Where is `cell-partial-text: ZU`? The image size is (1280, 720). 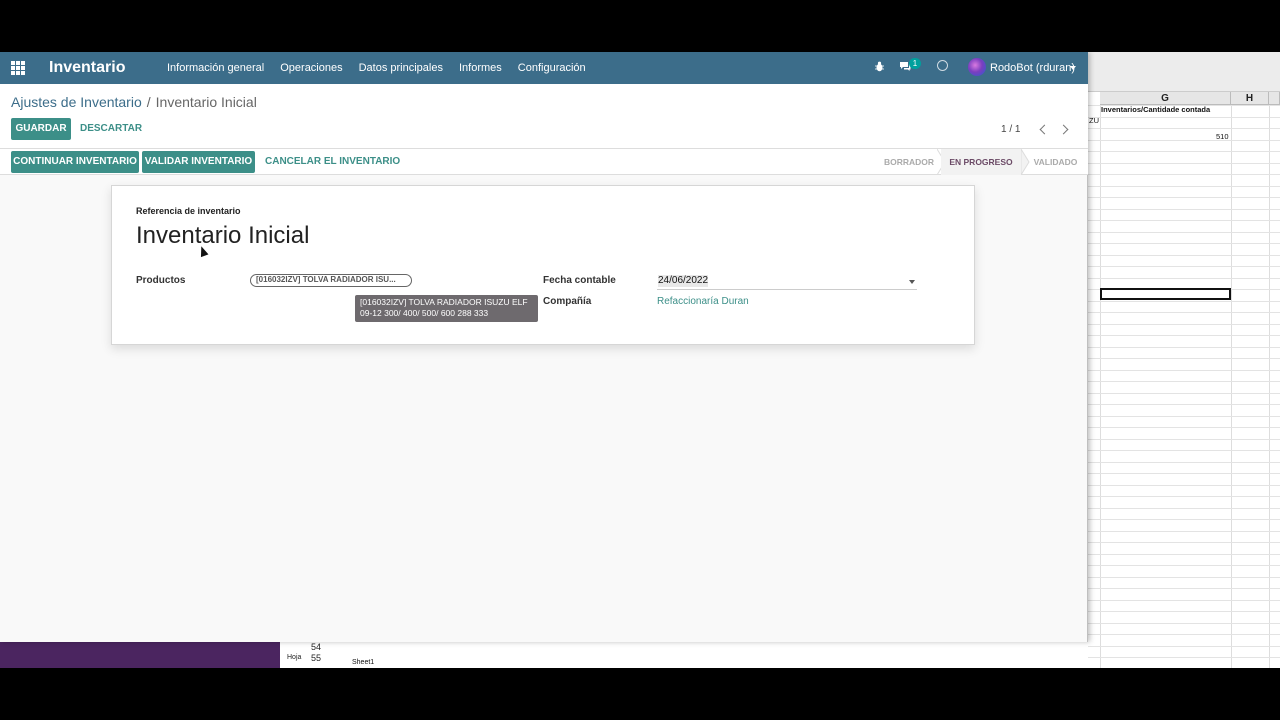
cell-partial-text: ZU is located at coordinates (1094, 120).